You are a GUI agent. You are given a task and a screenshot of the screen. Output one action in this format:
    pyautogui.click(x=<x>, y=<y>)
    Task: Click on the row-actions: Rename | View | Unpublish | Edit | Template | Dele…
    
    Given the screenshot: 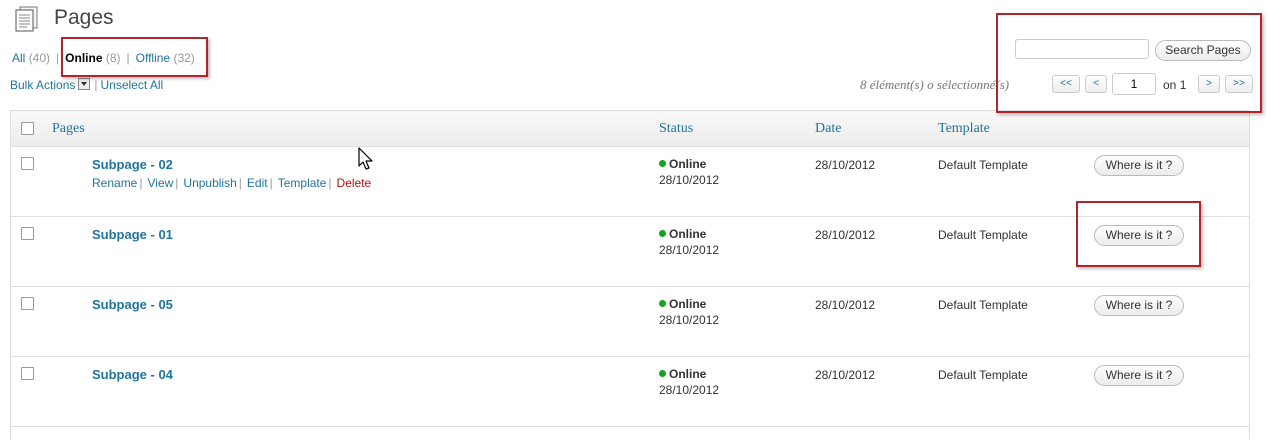 What is the action you would take?
    pyautogui.click(x=232, y=183)
    